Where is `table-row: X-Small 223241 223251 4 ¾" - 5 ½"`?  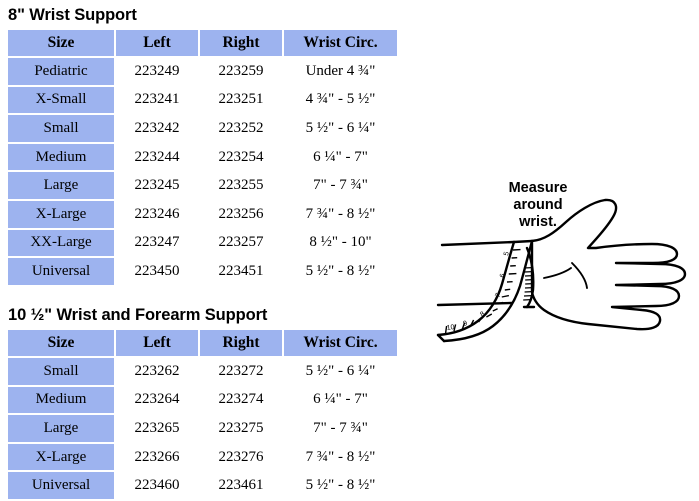 table-row: X-Small 223241 223251 4 ¾" - 5 ½" is located at coordinates (202, 100).